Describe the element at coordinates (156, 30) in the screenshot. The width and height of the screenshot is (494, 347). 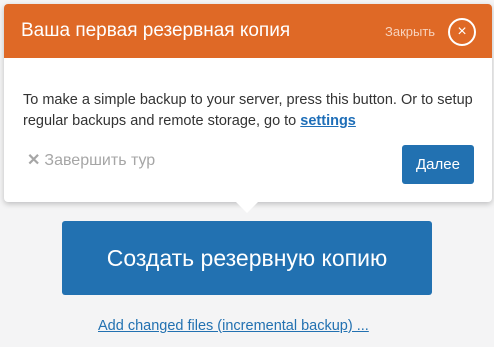
I see `tour-title: Ваша первая резервная копия` at that location.